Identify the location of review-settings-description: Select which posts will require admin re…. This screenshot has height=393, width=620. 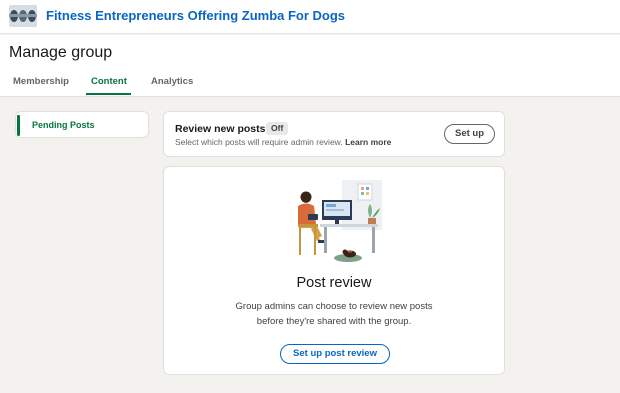
(283, 142).